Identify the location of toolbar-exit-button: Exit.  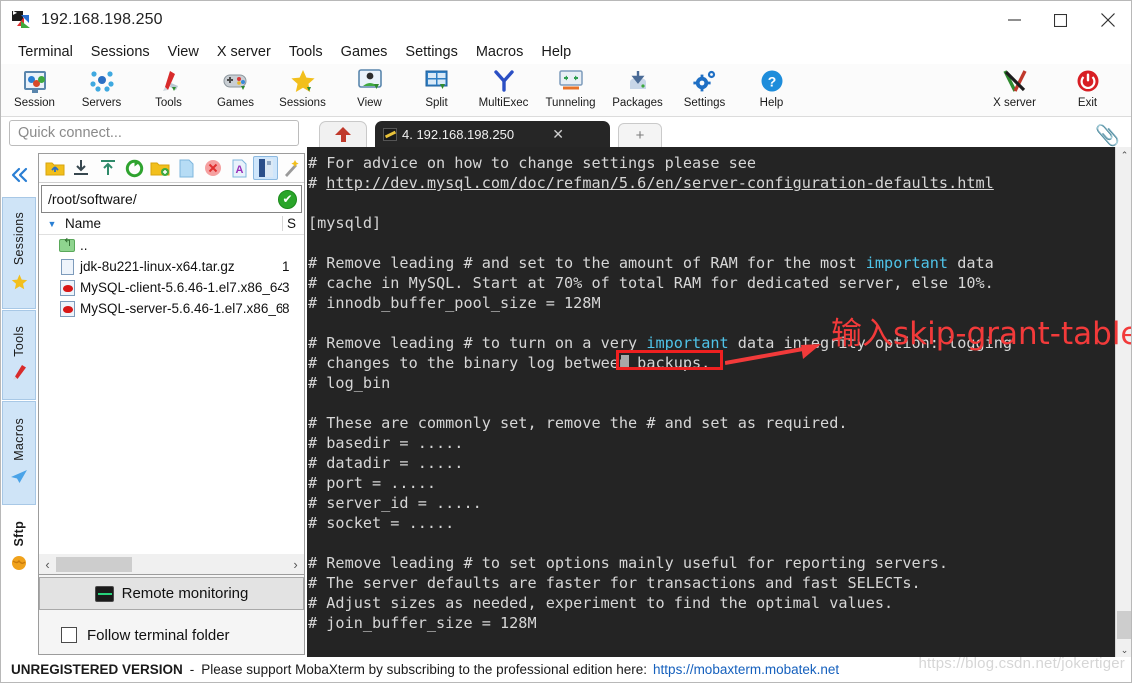
(1087, 90).